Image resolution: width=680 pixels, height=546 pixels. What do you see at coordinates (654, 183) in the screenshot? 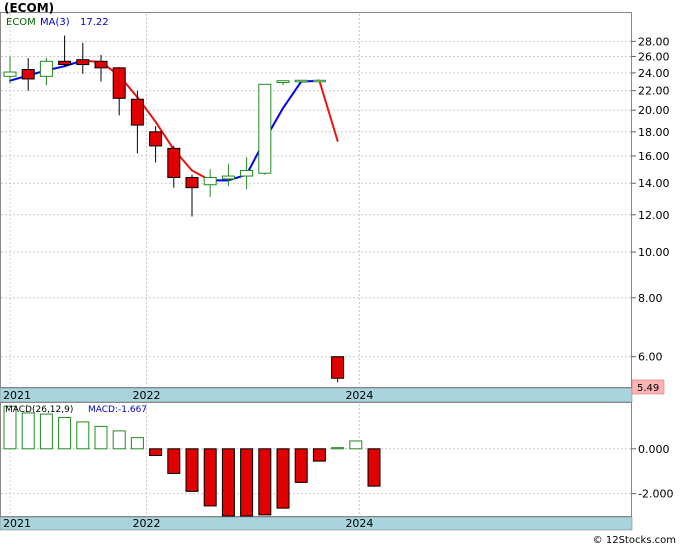
I see `price-y-tick-label: 14.00` at bounding box center [654, 183].